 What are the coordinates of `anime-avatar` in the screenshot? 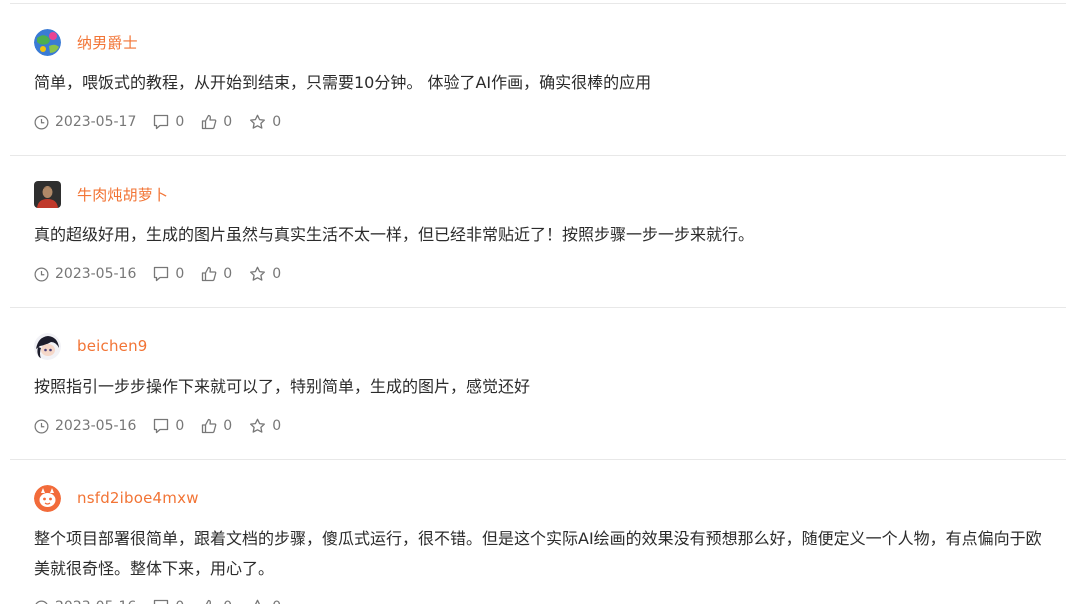 It's located at (47, 346).